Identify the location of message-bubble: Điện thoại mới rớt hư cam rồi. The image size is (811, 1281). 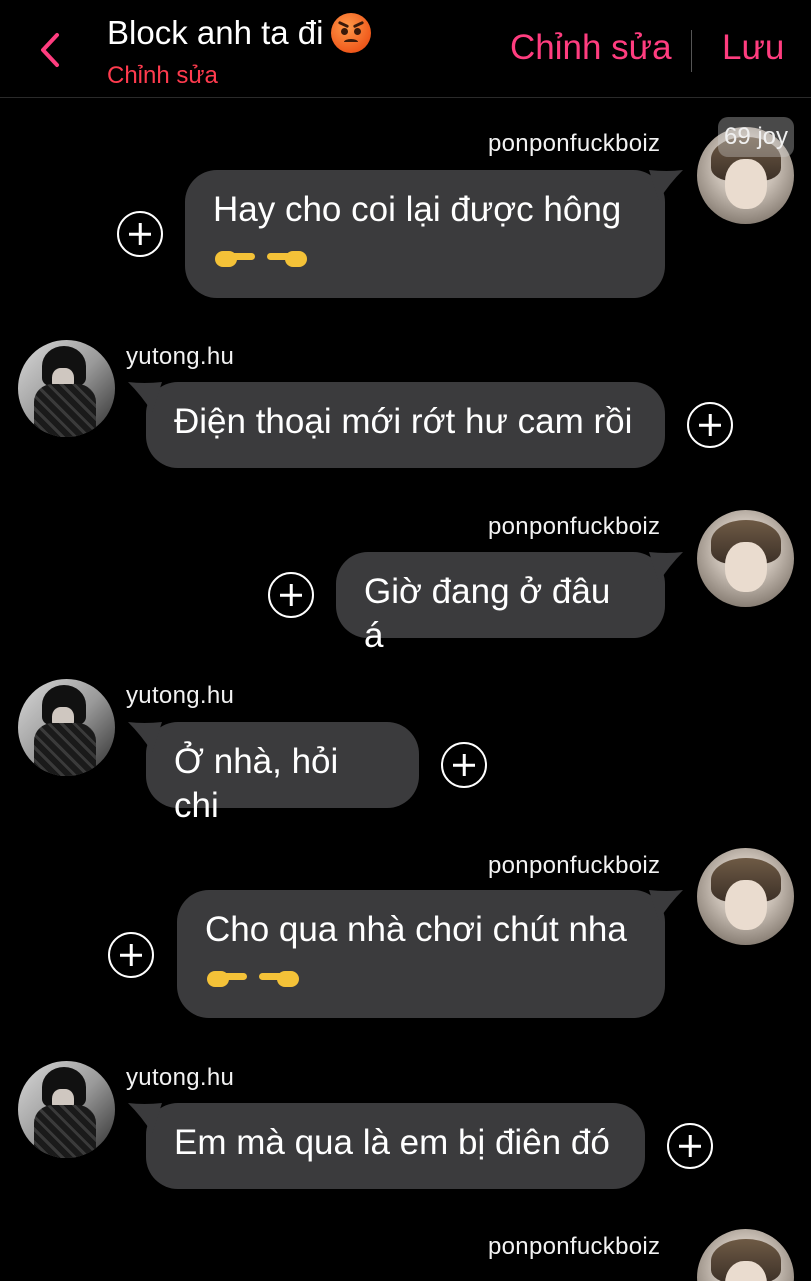
(396, 425).